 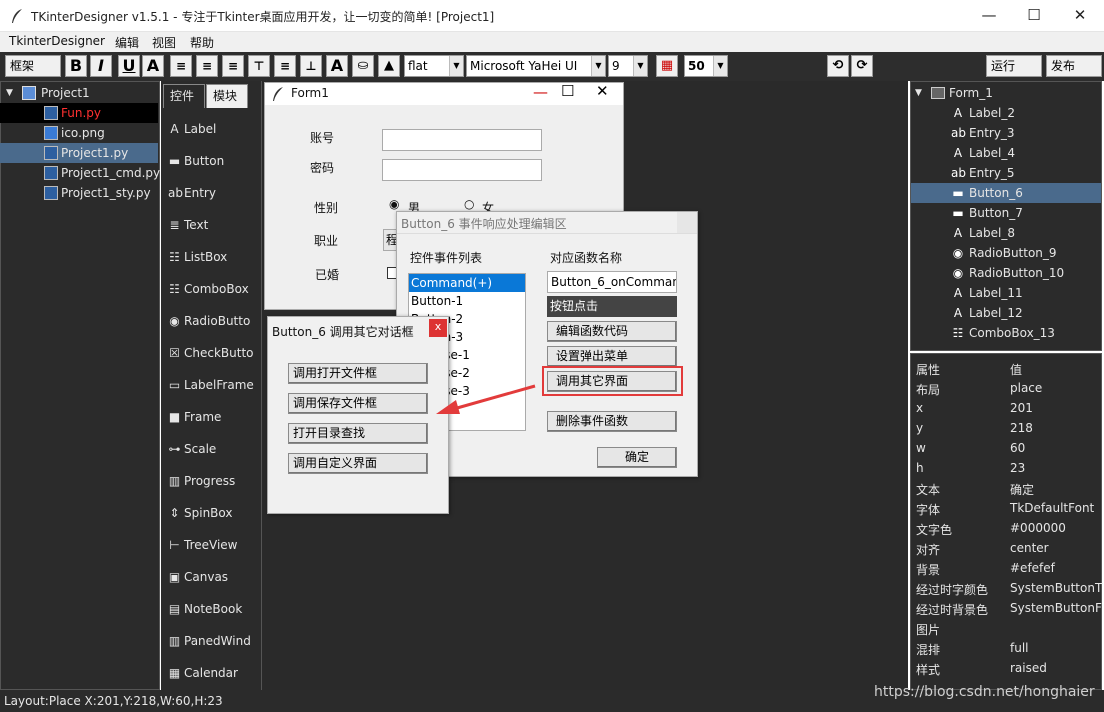 I want to click on ok-button: 确定, so click(x=637, y=457).